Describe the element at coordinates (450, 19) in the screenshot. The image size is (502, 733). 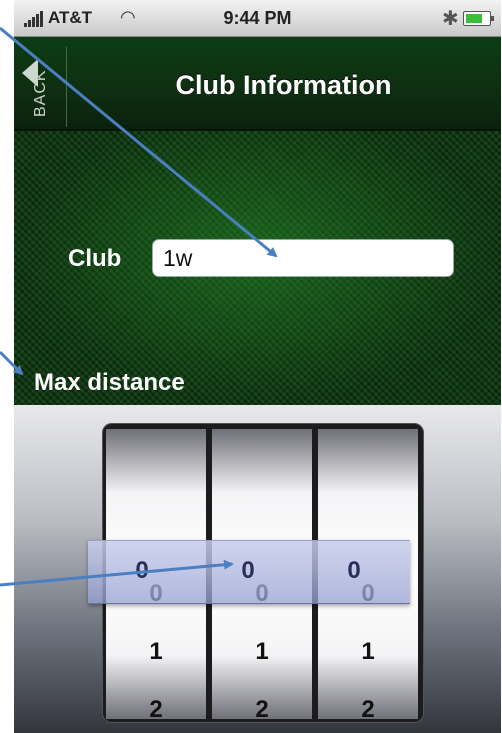
I see `bluetooth-icon: ✱` at that location.